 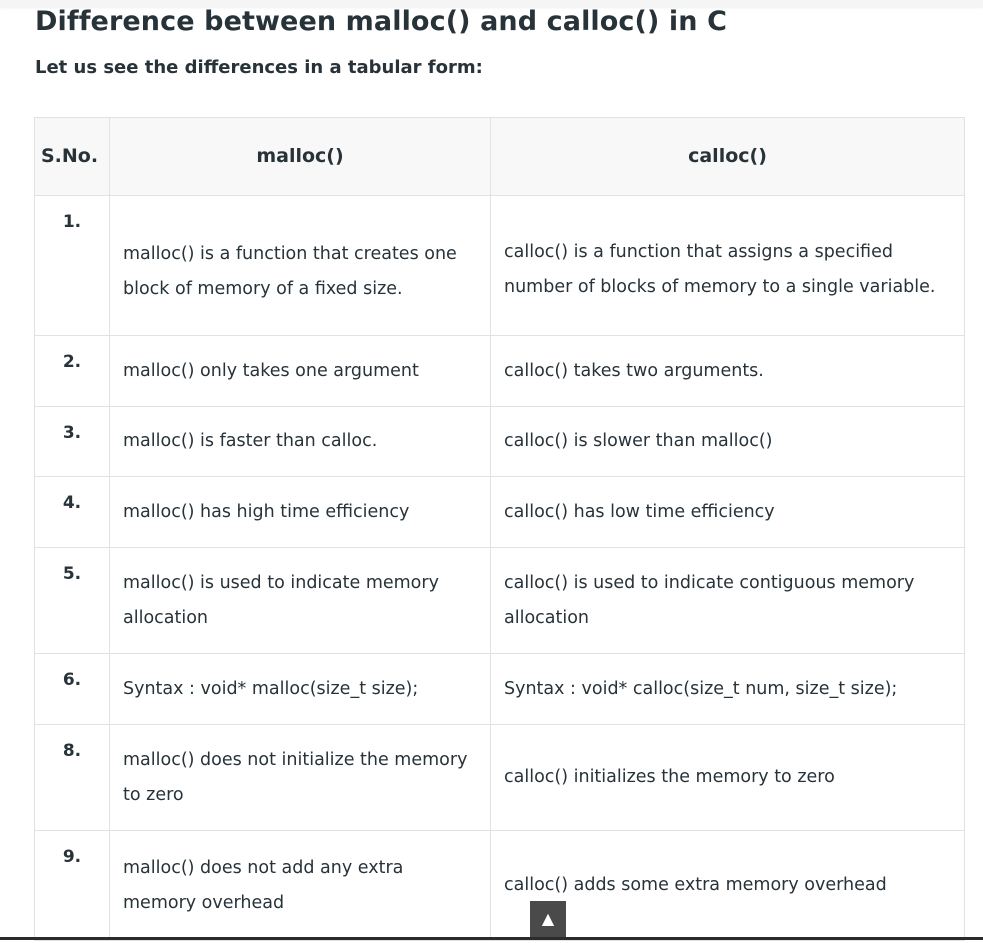 What do you see at coordinates (72, 885) in the screenshot?
I see `row-number: 9.` at bounding box center [72, 885].